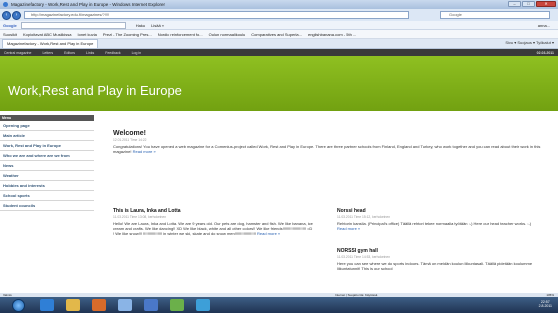 The image size is (558, 313). What do you see at coordinates (86, 34) in the screenshot?
I see `favorite-link: Ionet kuvia` at bounding box center [86, 34].